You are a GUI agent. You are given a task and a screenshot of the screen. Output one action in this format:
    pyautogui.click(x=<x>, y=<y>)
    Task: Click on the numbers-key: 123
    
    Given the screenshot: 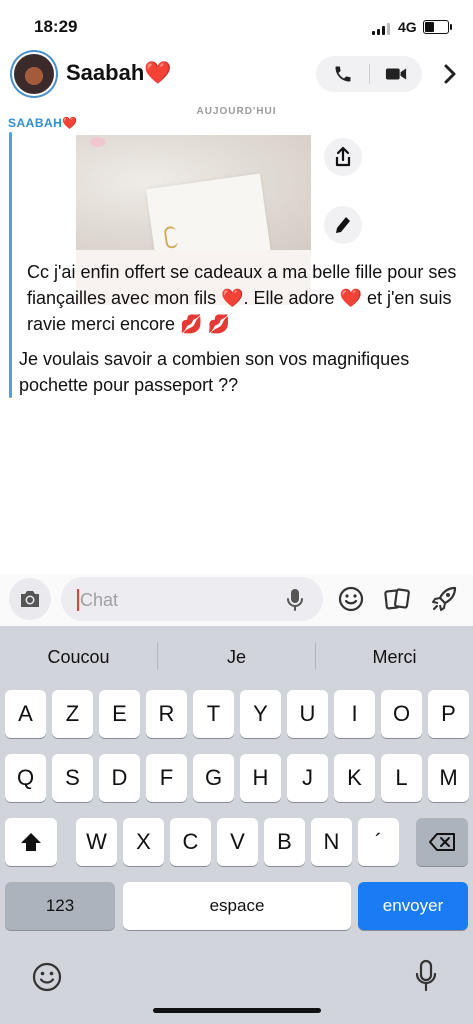 What is the action you would take?
    pyautogui.click(x=60, y=906)
    